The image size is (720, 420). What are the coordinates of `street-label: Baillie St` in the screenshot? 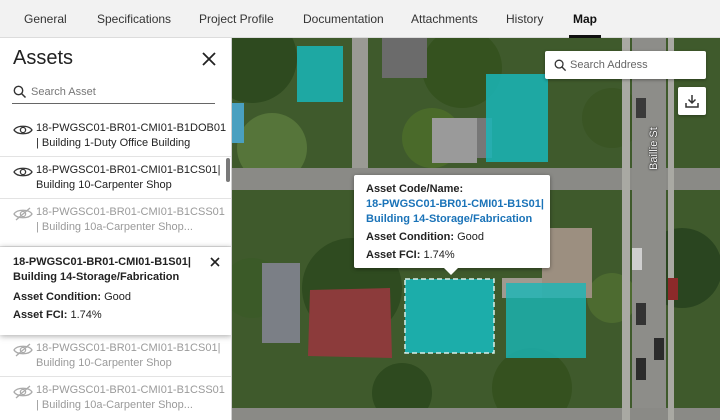 It's located at (654, 148).